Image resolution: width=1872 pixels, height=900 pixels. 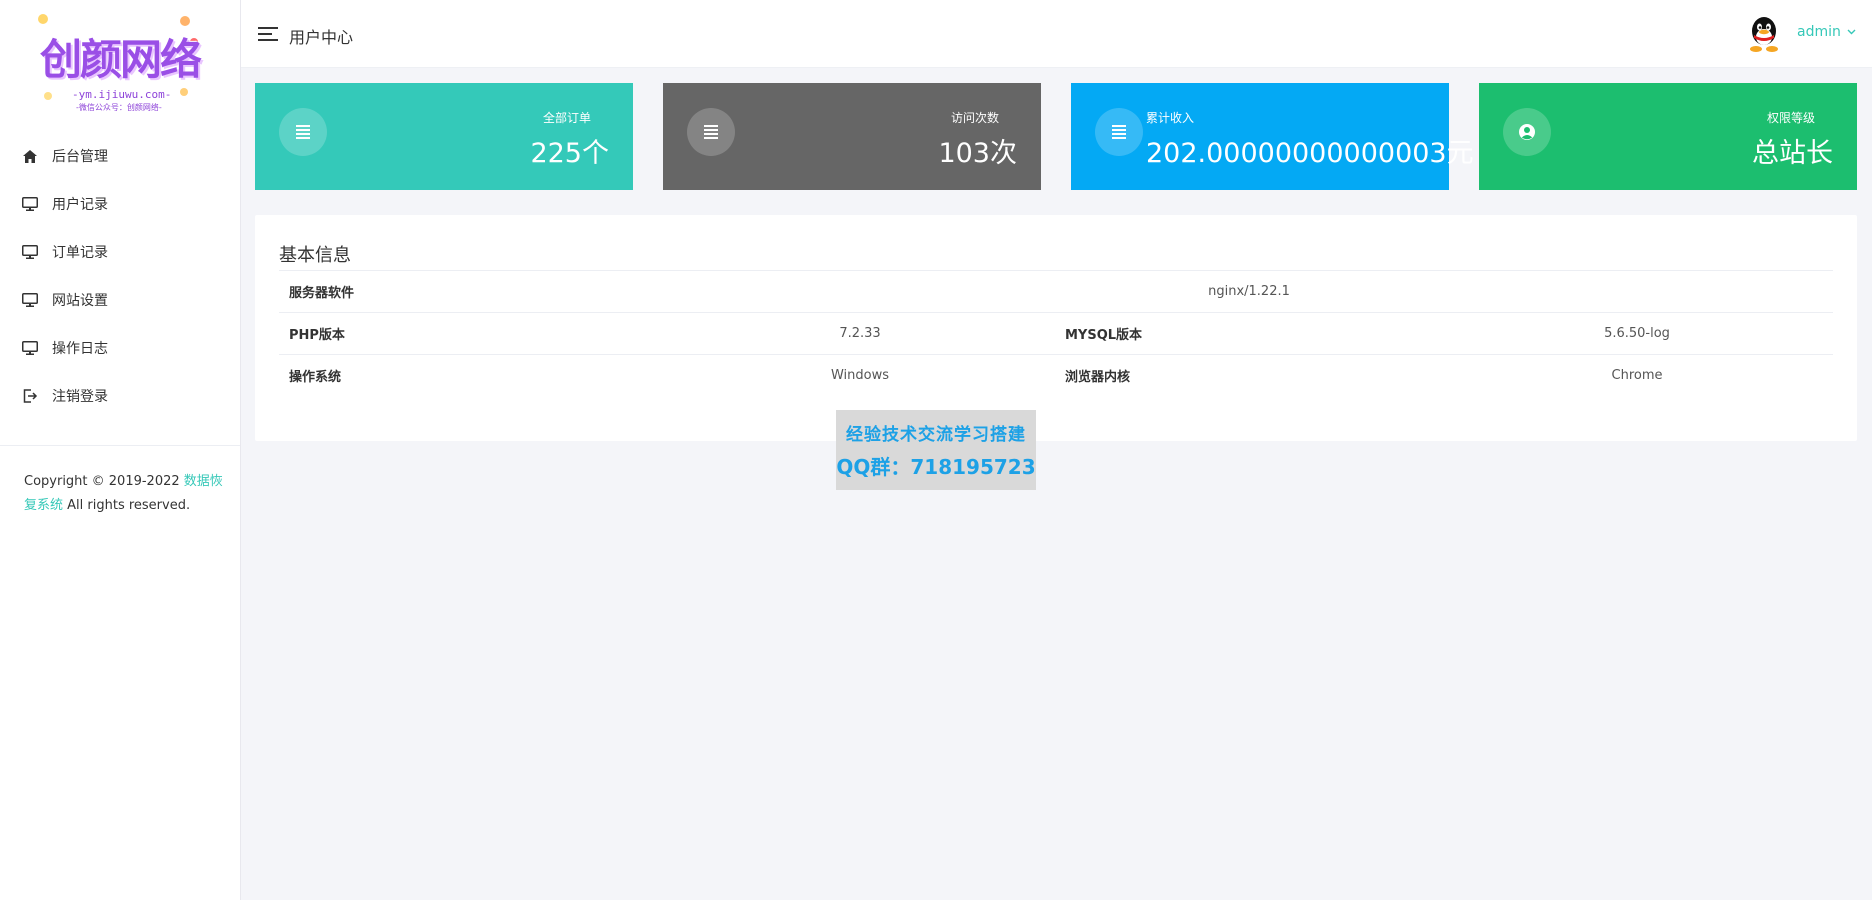 What do you see at coordinates (315, 378) in the screenshot?
I see `os-label: 操作系统` at bounding box center [315, 378].